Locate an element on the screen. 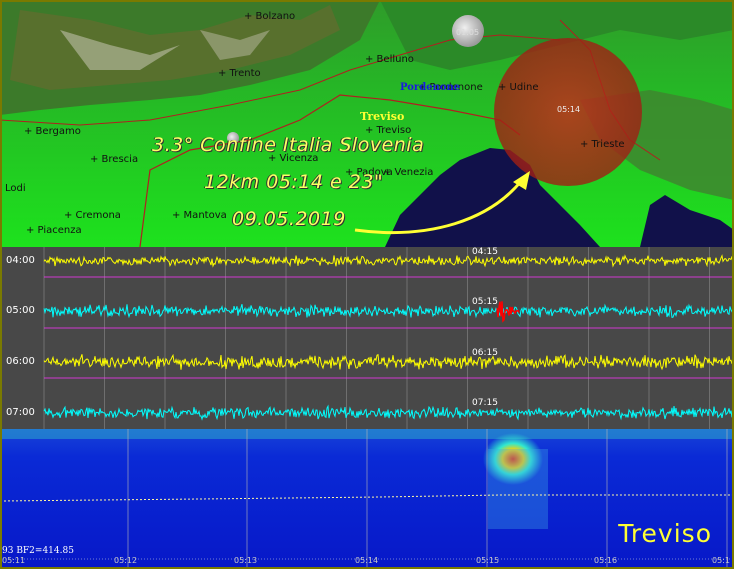 The width and height of the screenshot is (734, 569). row-time-label: 05:00 is located at coordinates (20, 310).